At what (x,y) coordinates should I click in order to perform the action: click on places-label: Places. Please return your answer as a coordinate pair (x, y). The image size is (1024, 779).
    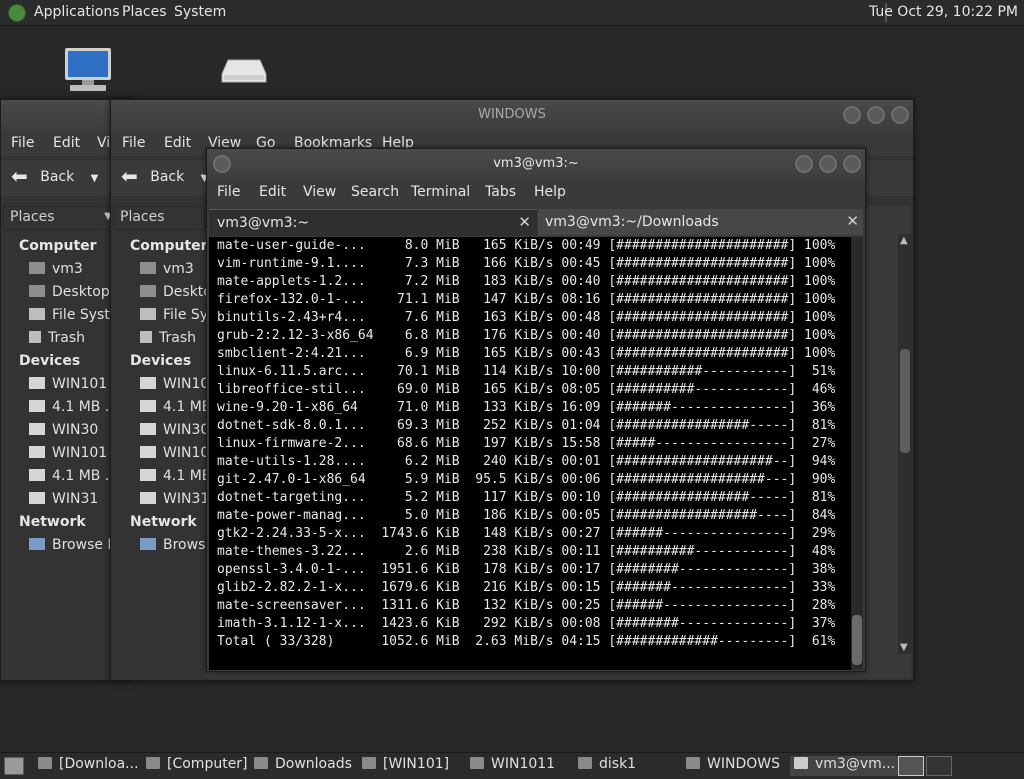
    Looking at the image, I should click on (32, 217).